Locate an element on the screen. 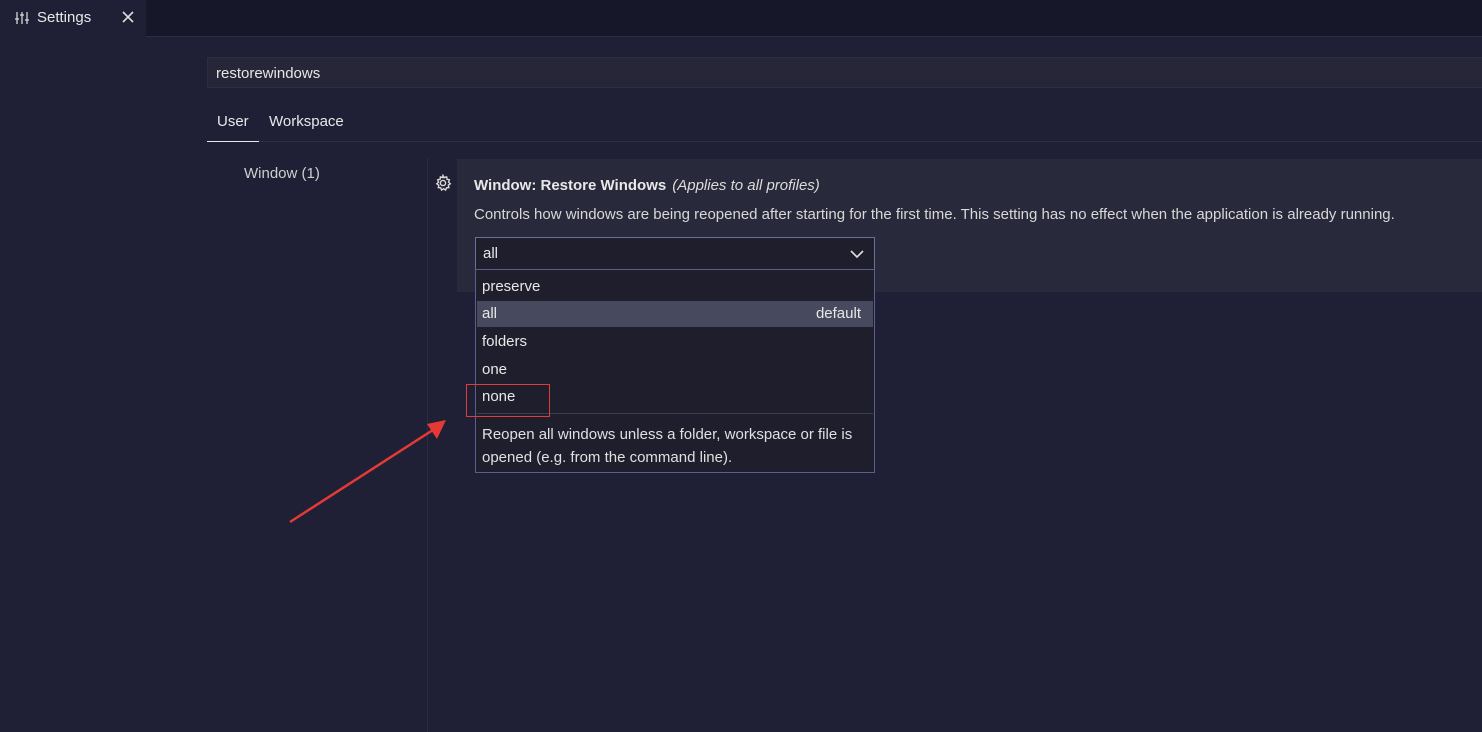 This screenshot has width=1482, height=732. option-preserve: preserve is located at coordinates (675, 287).